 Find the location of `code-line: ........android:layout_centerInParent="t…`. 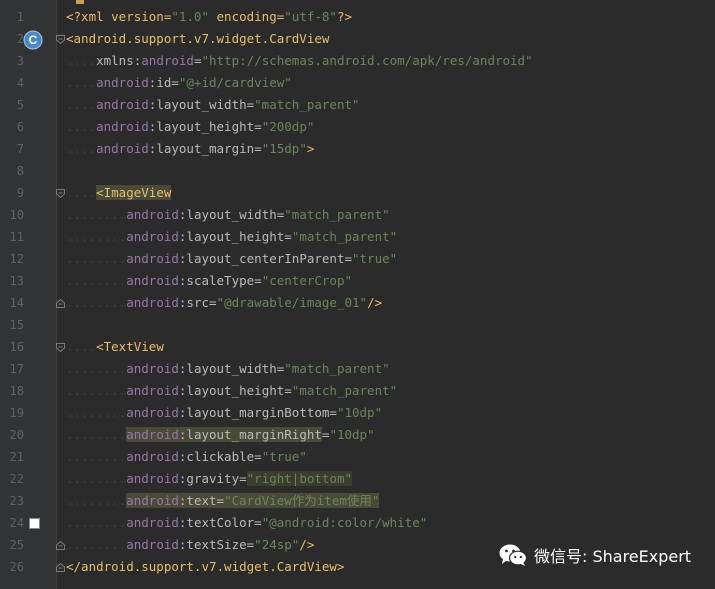

code-line: ........android:layout_centerInParent="t… is located at coordinates (231, 259).